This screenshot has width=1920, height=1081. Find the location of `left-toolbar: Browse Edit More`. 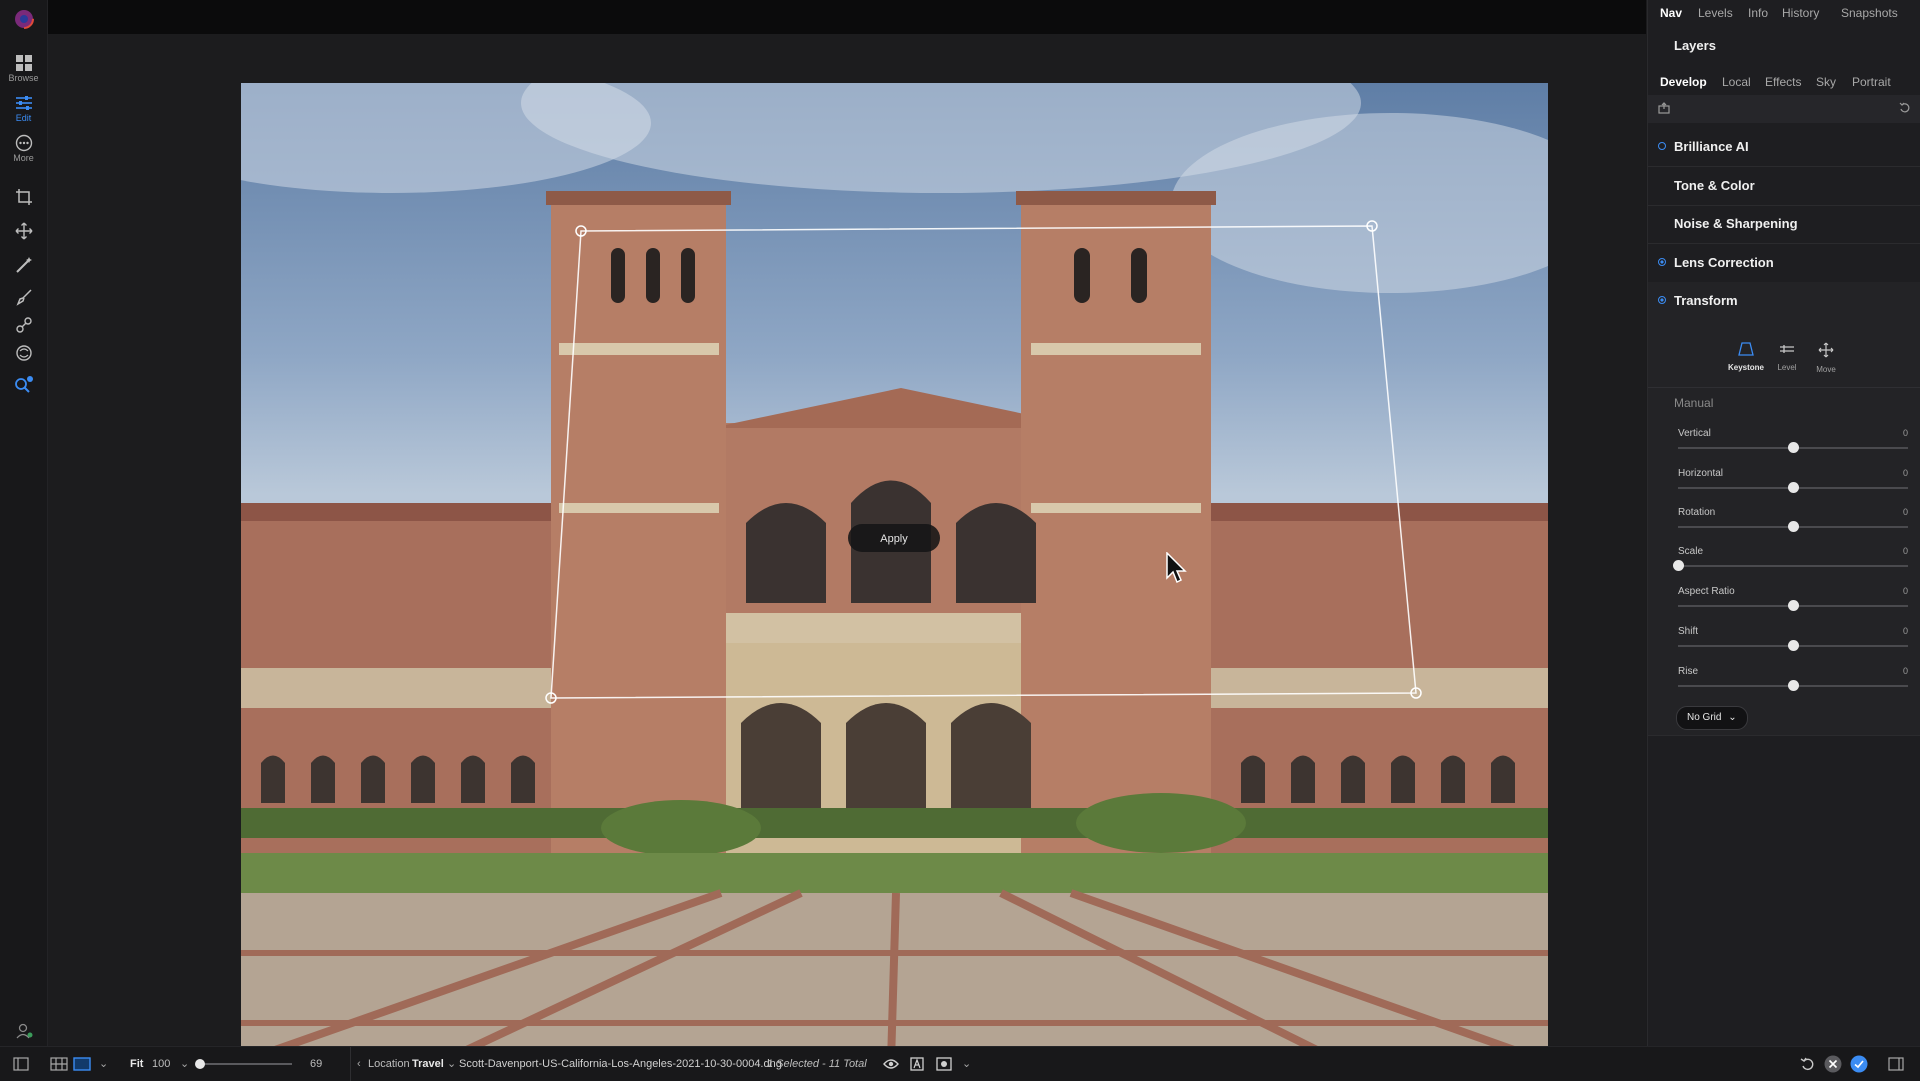

left-toolbar: Browse Edit More is located at coordinates (24, 540).